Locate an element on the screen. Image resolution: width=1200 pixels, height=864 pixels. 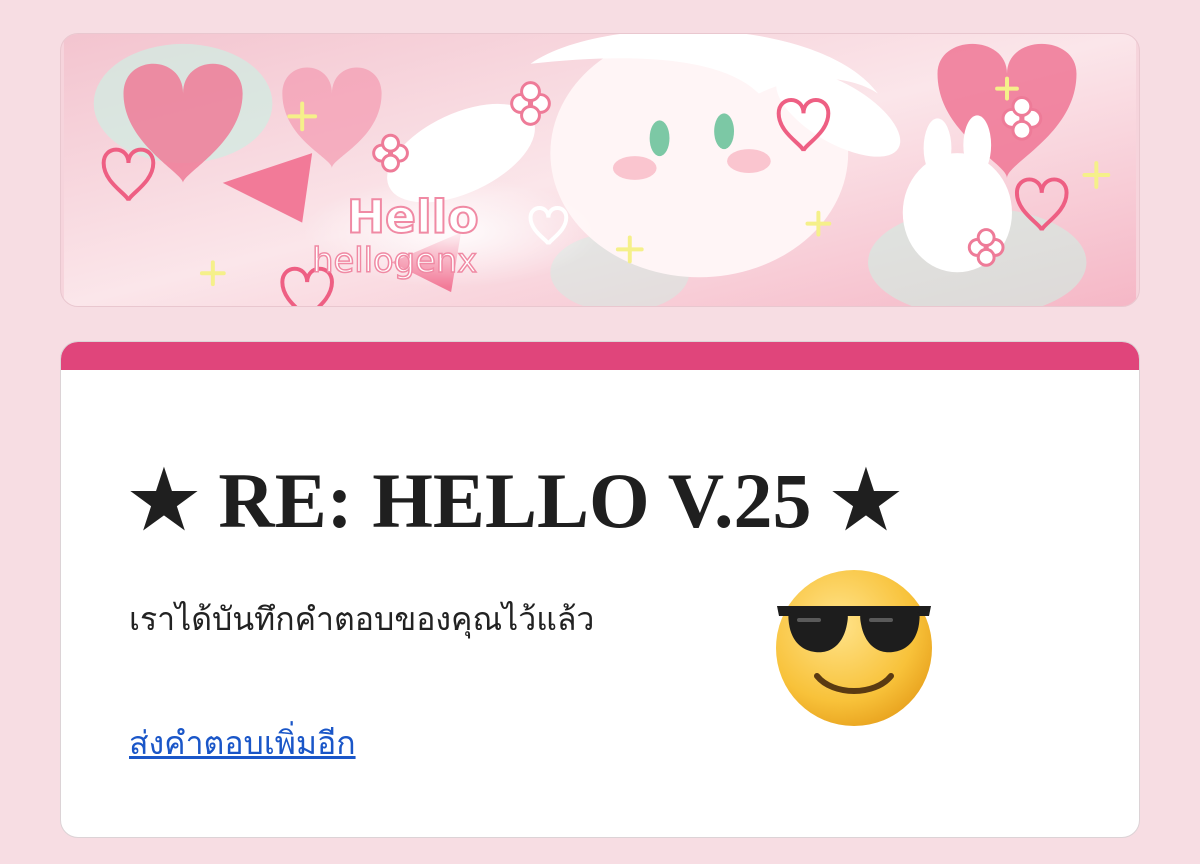
banner-logo-line2: hellogenx is located at coordinates (394, 260).